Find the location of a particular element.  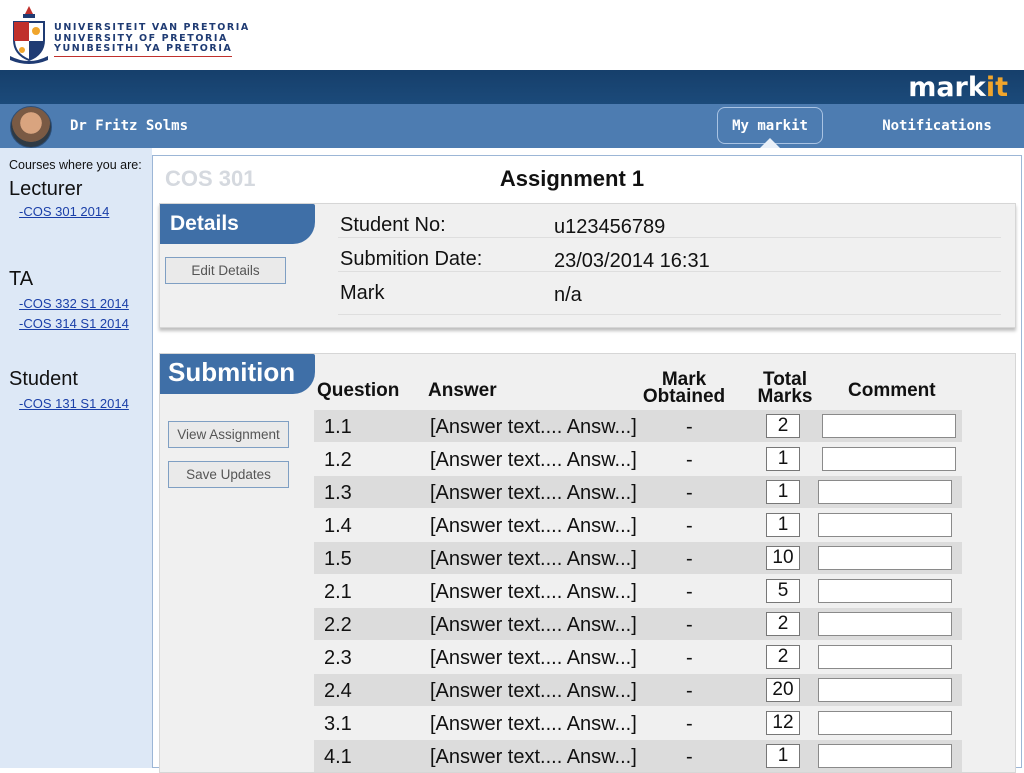

view-assignment-button: View Assignment is located at coordinates (228, 434).